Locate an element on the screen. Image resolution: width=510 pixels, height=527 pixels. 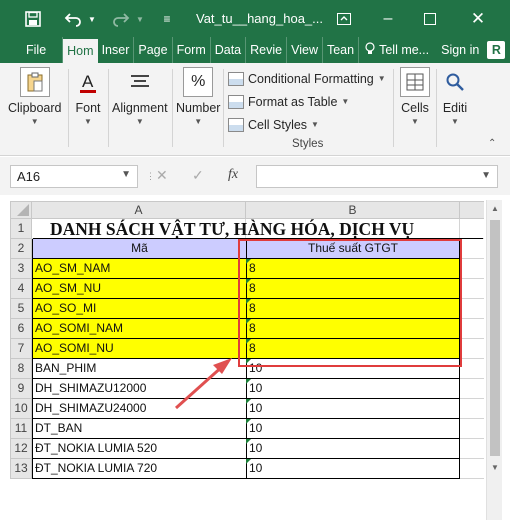
scroll-thumb is located at coordinates (495, 338).